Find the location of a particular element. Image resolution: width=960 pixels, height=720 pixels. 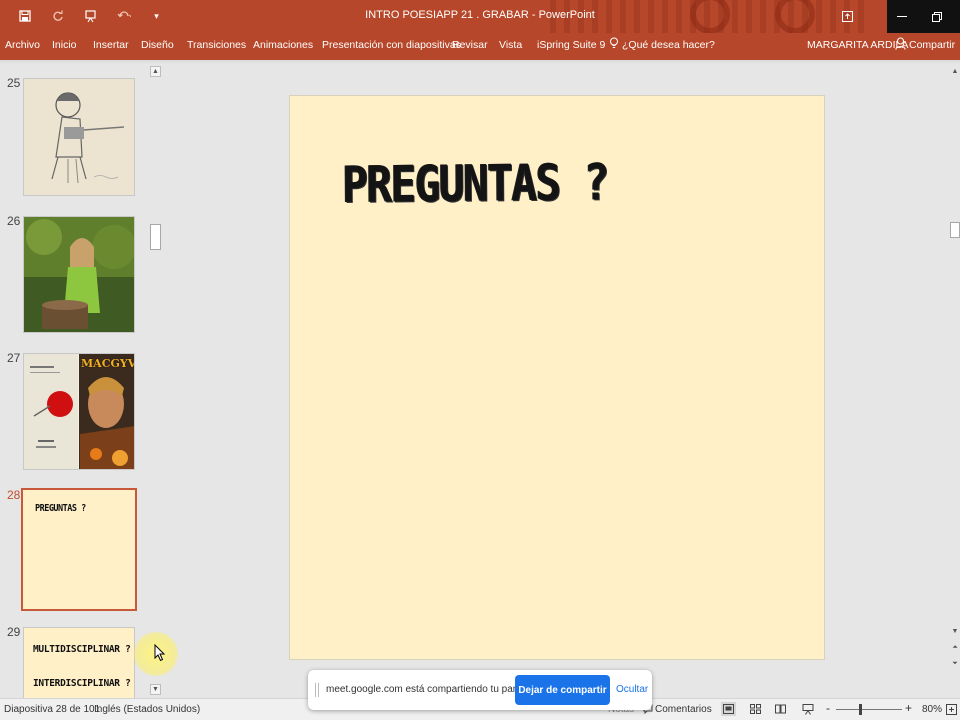

thumbnail-scrollbar: ▲ ▼ is located at coordinates (155, 382).